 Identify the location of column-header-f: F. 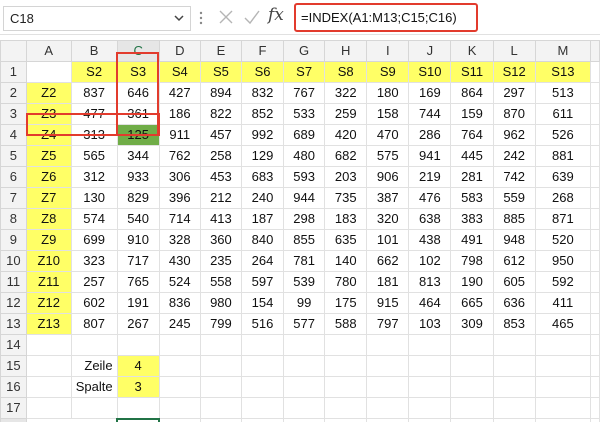
(262, 51).